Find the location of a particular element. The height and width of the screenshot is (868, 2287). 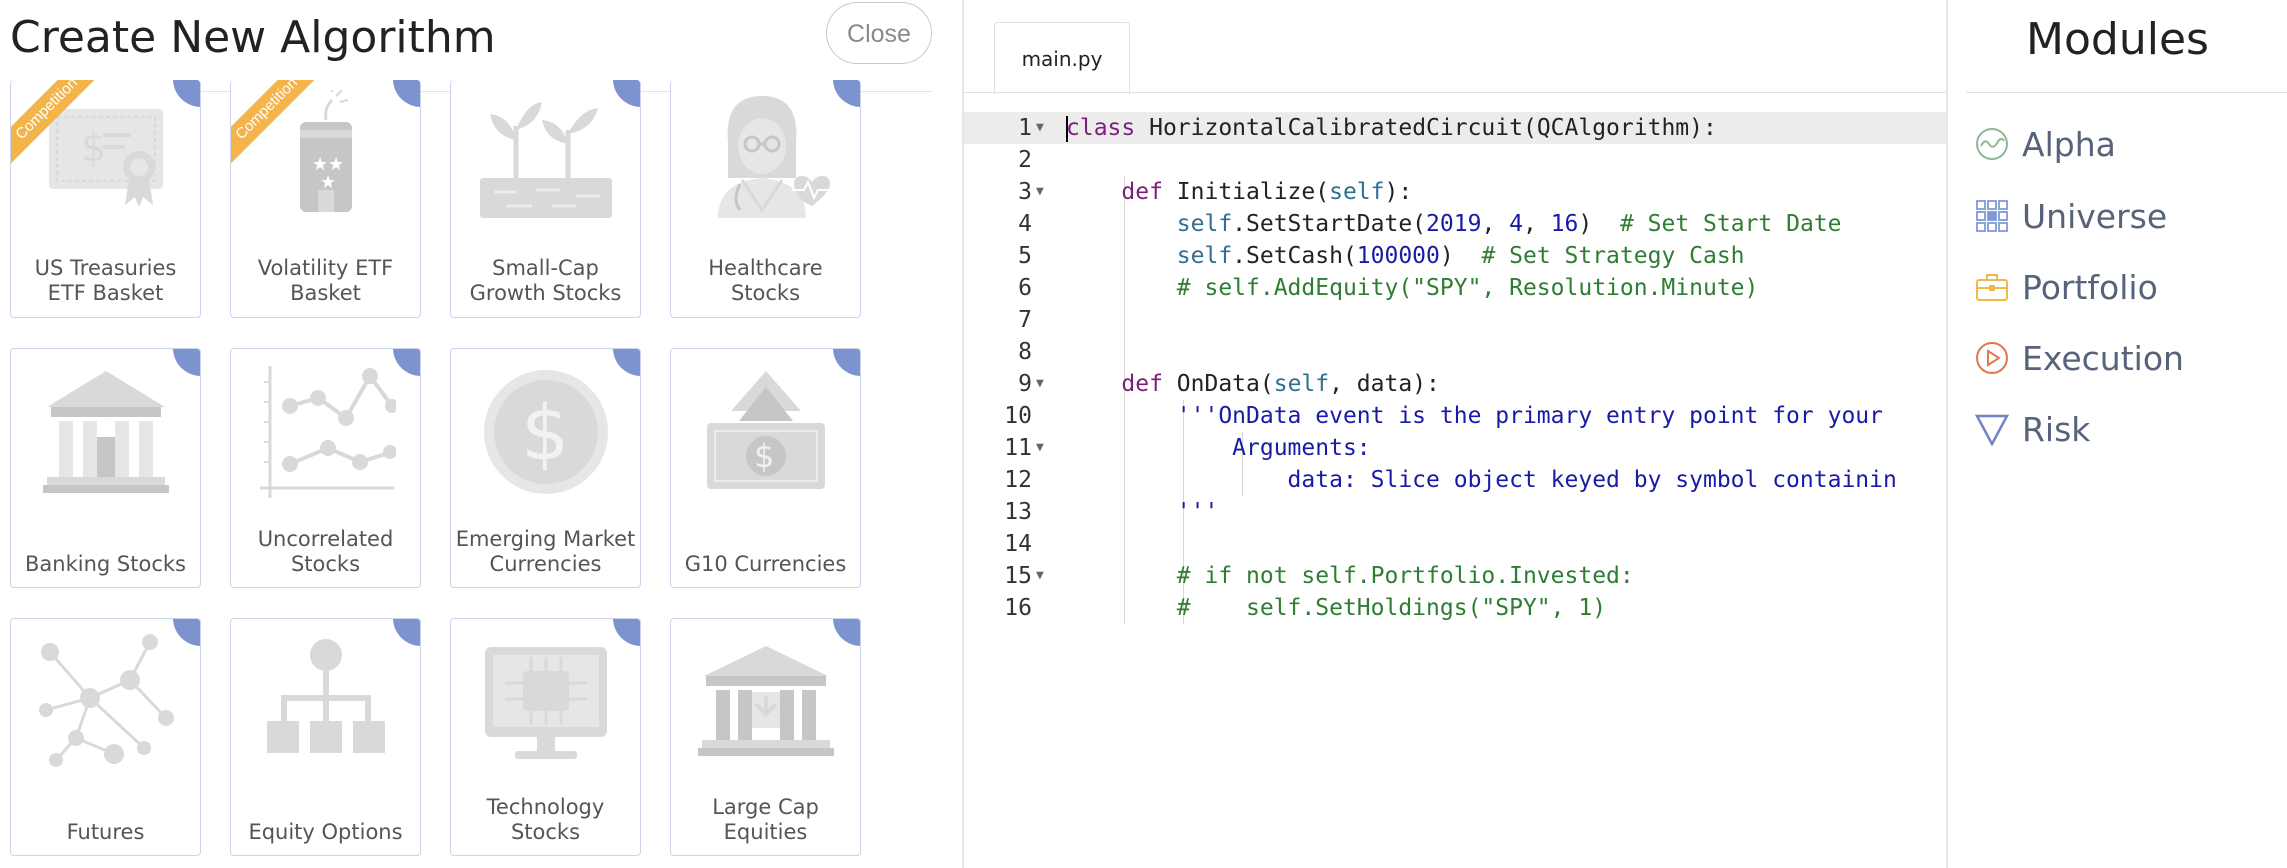

template-card-us-treasuries-etf-basket: $ US Treasuries ETF Basket Competition is located at coordinates (105, 199).